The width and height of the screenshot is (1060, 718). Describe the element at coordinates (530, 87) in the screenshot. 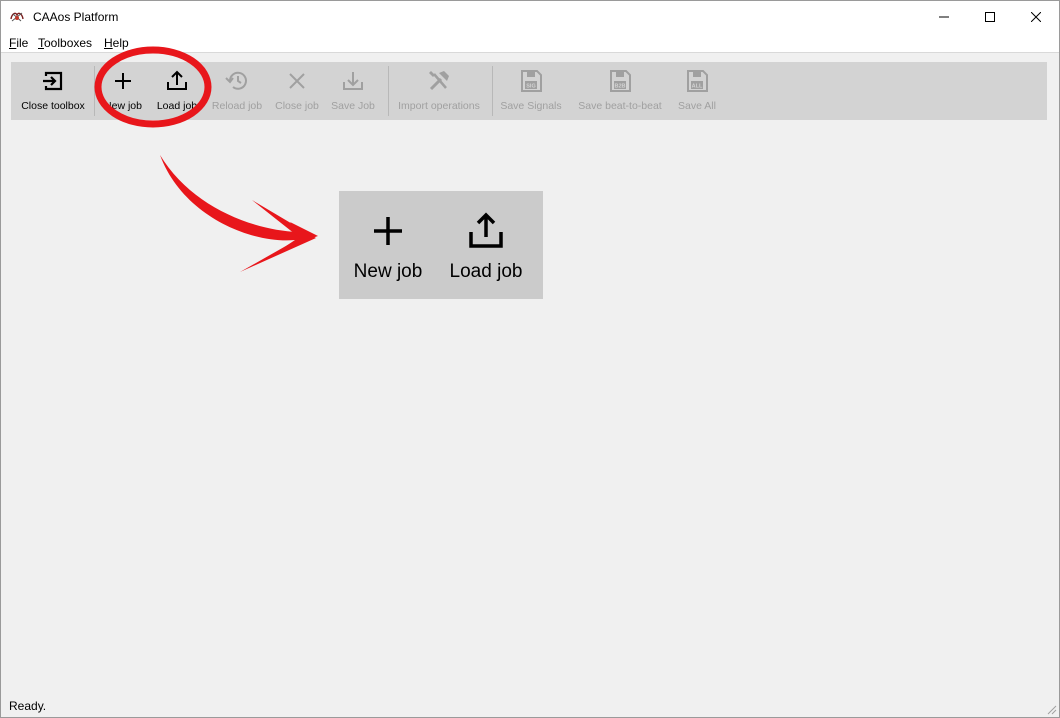

I see `svg-text: SIG` at that location.